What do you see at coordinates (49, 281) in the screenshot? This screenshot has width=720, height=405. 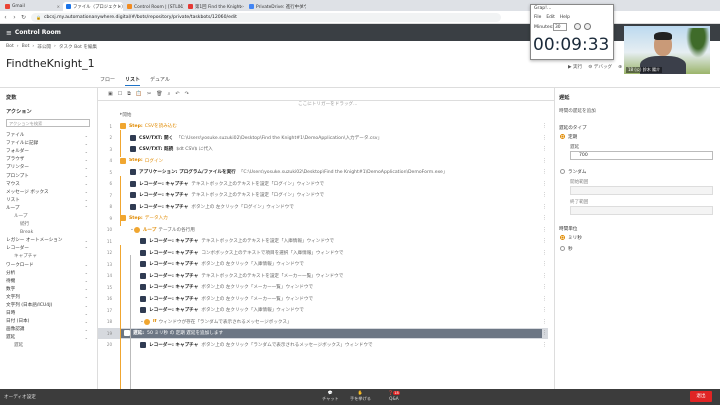 I see `action-group-item: 待機 ⌄` at bounding box center [49, 281].